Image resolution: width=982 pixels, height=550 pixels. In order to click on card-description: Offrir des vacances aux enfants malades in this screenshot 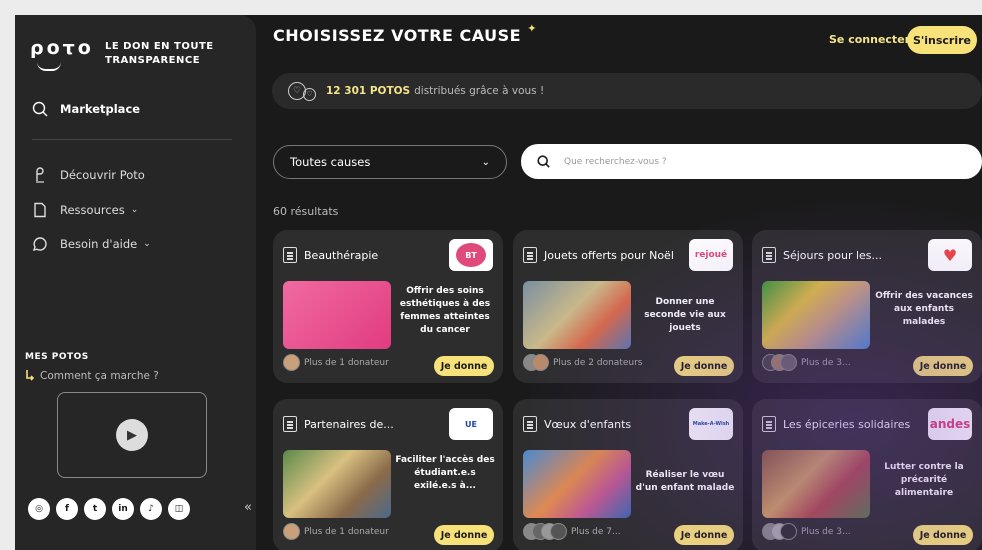, I will do `click(924, 309)`.